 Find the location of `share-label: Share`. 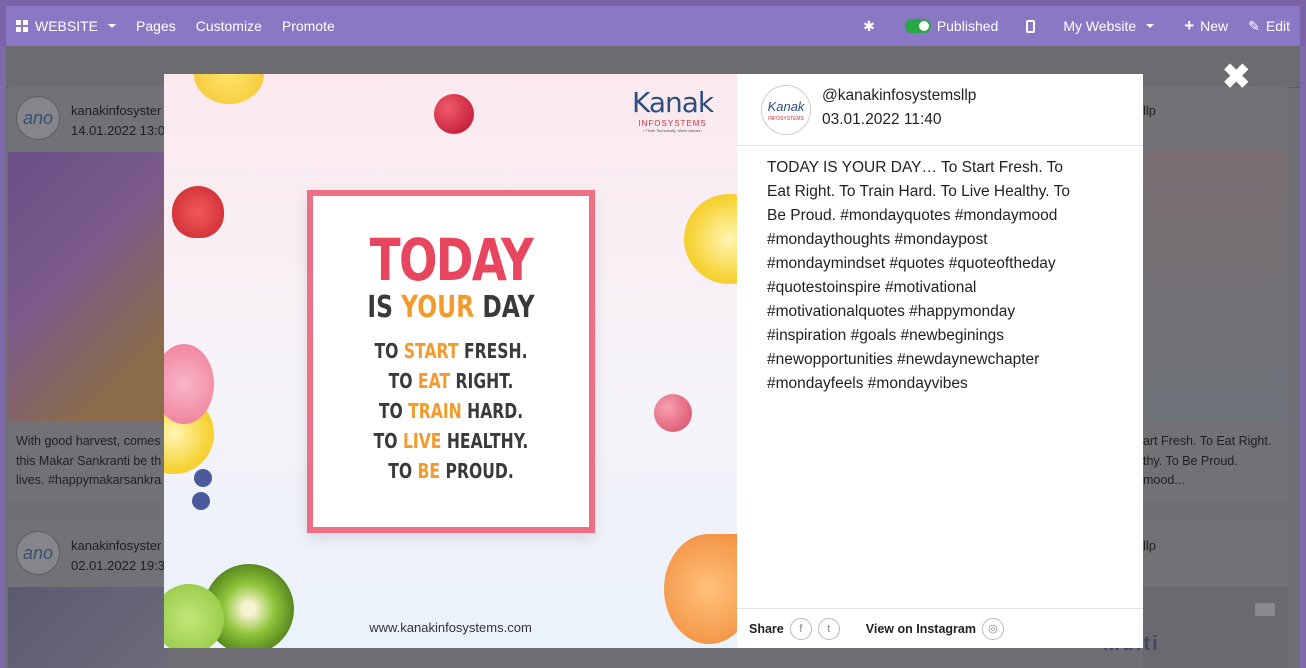

share-label: Share is located at coordinates (766, 628).